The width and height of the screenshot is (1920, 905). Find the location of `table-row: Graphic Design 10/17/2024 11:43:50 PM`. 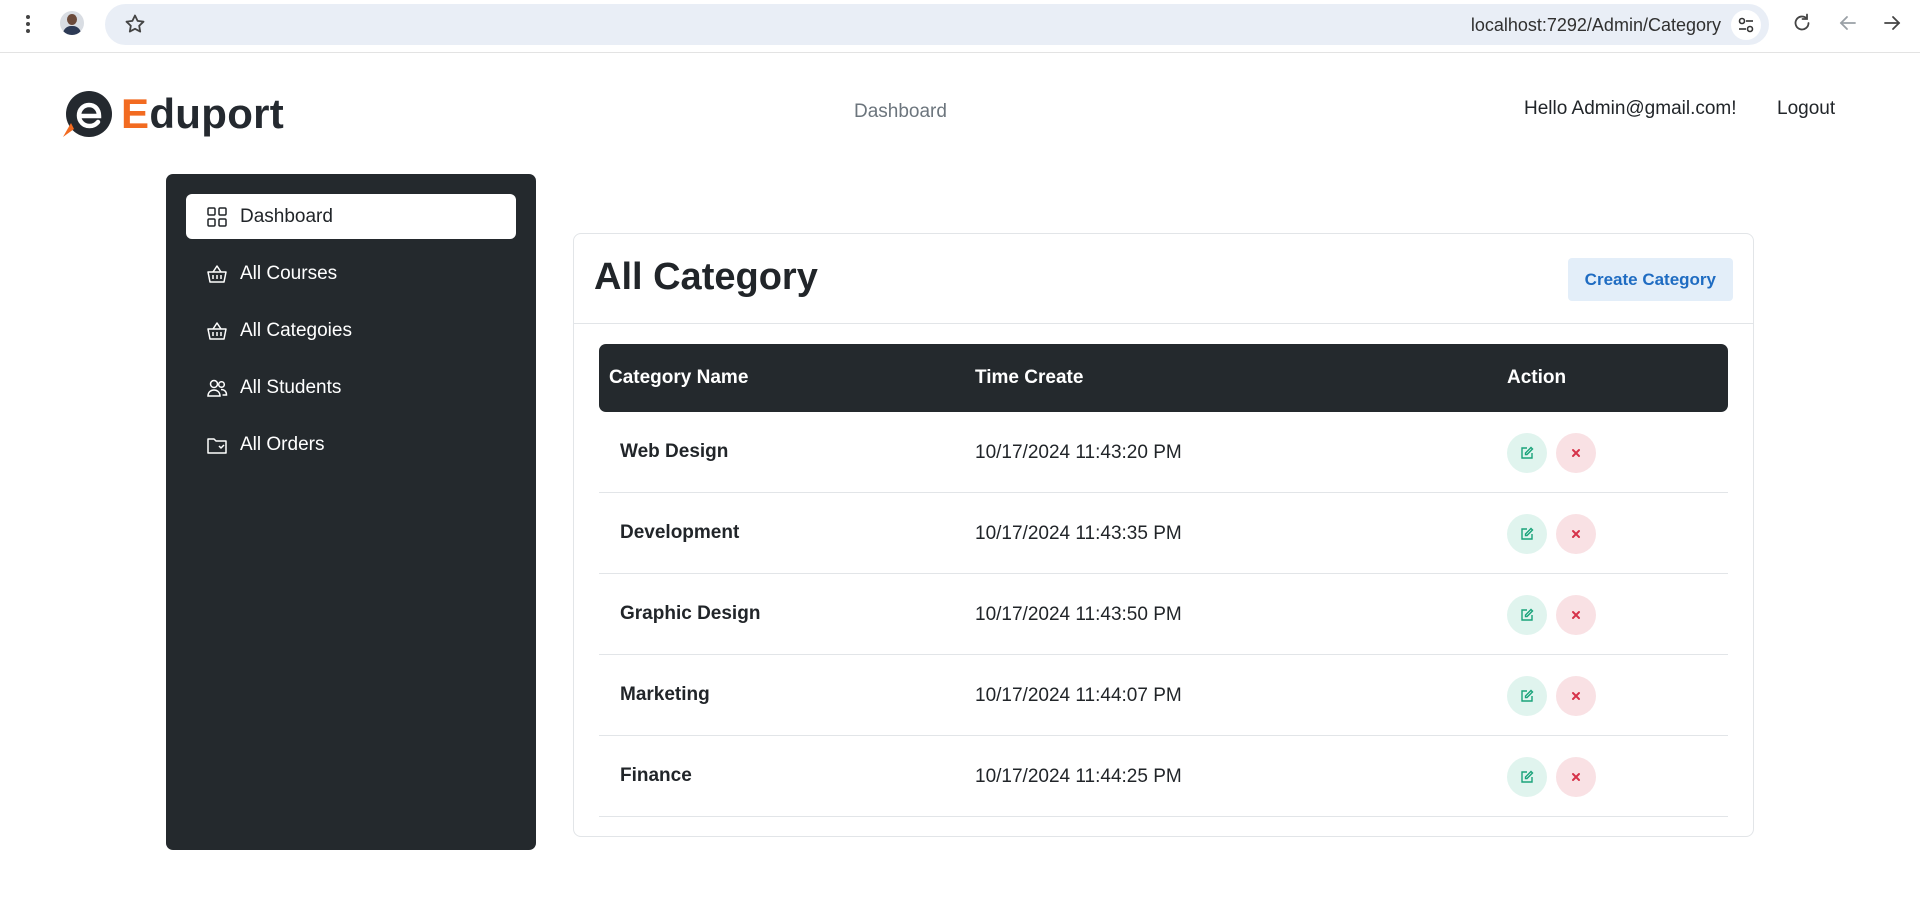

table-row: Graphic Design 10/17/2024 11:43:50 PM is located at coordinates (1163, 614).